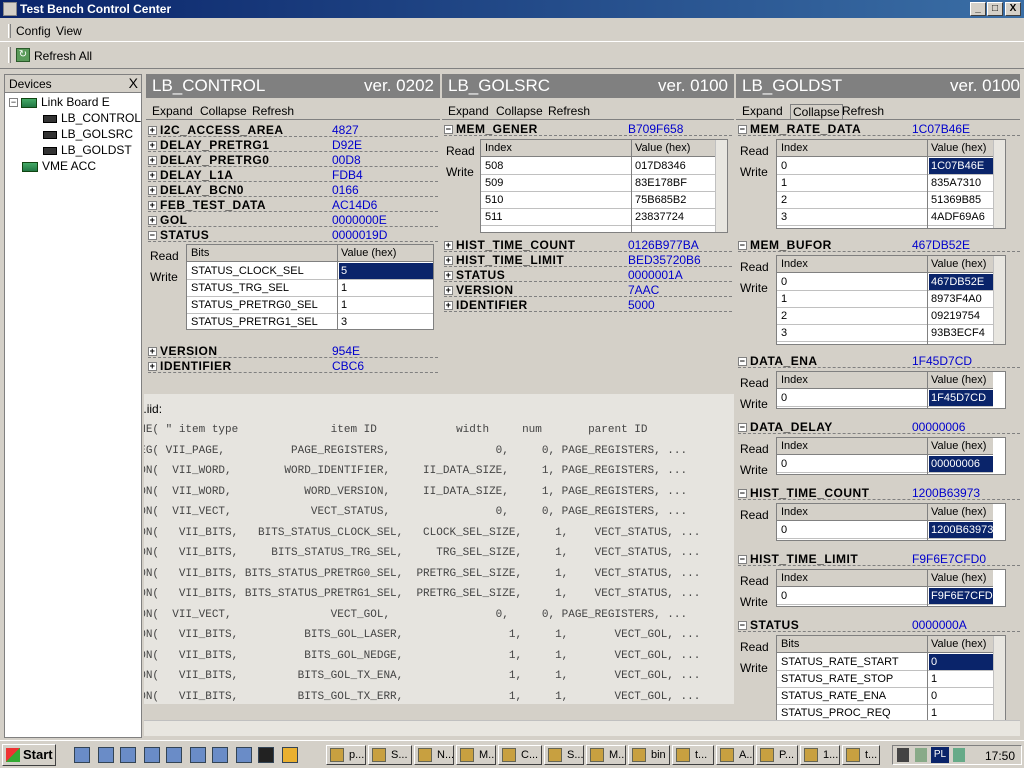 The height and width of the screenshot is (768, 1024). I want to click on table-row: 1 8973F4A0, so click(885, 299).